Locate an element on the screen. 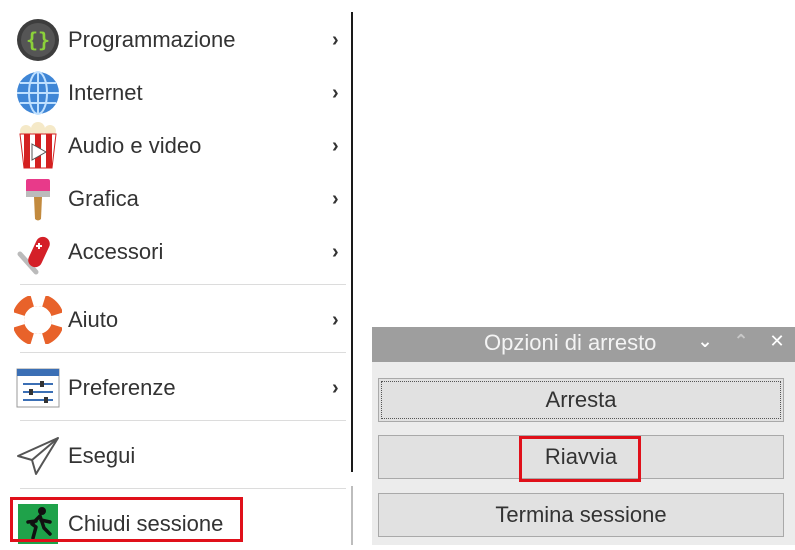 This screenshot has height=550, width=795. logout-button: Termina sessione is located at coordinates (581, 515).